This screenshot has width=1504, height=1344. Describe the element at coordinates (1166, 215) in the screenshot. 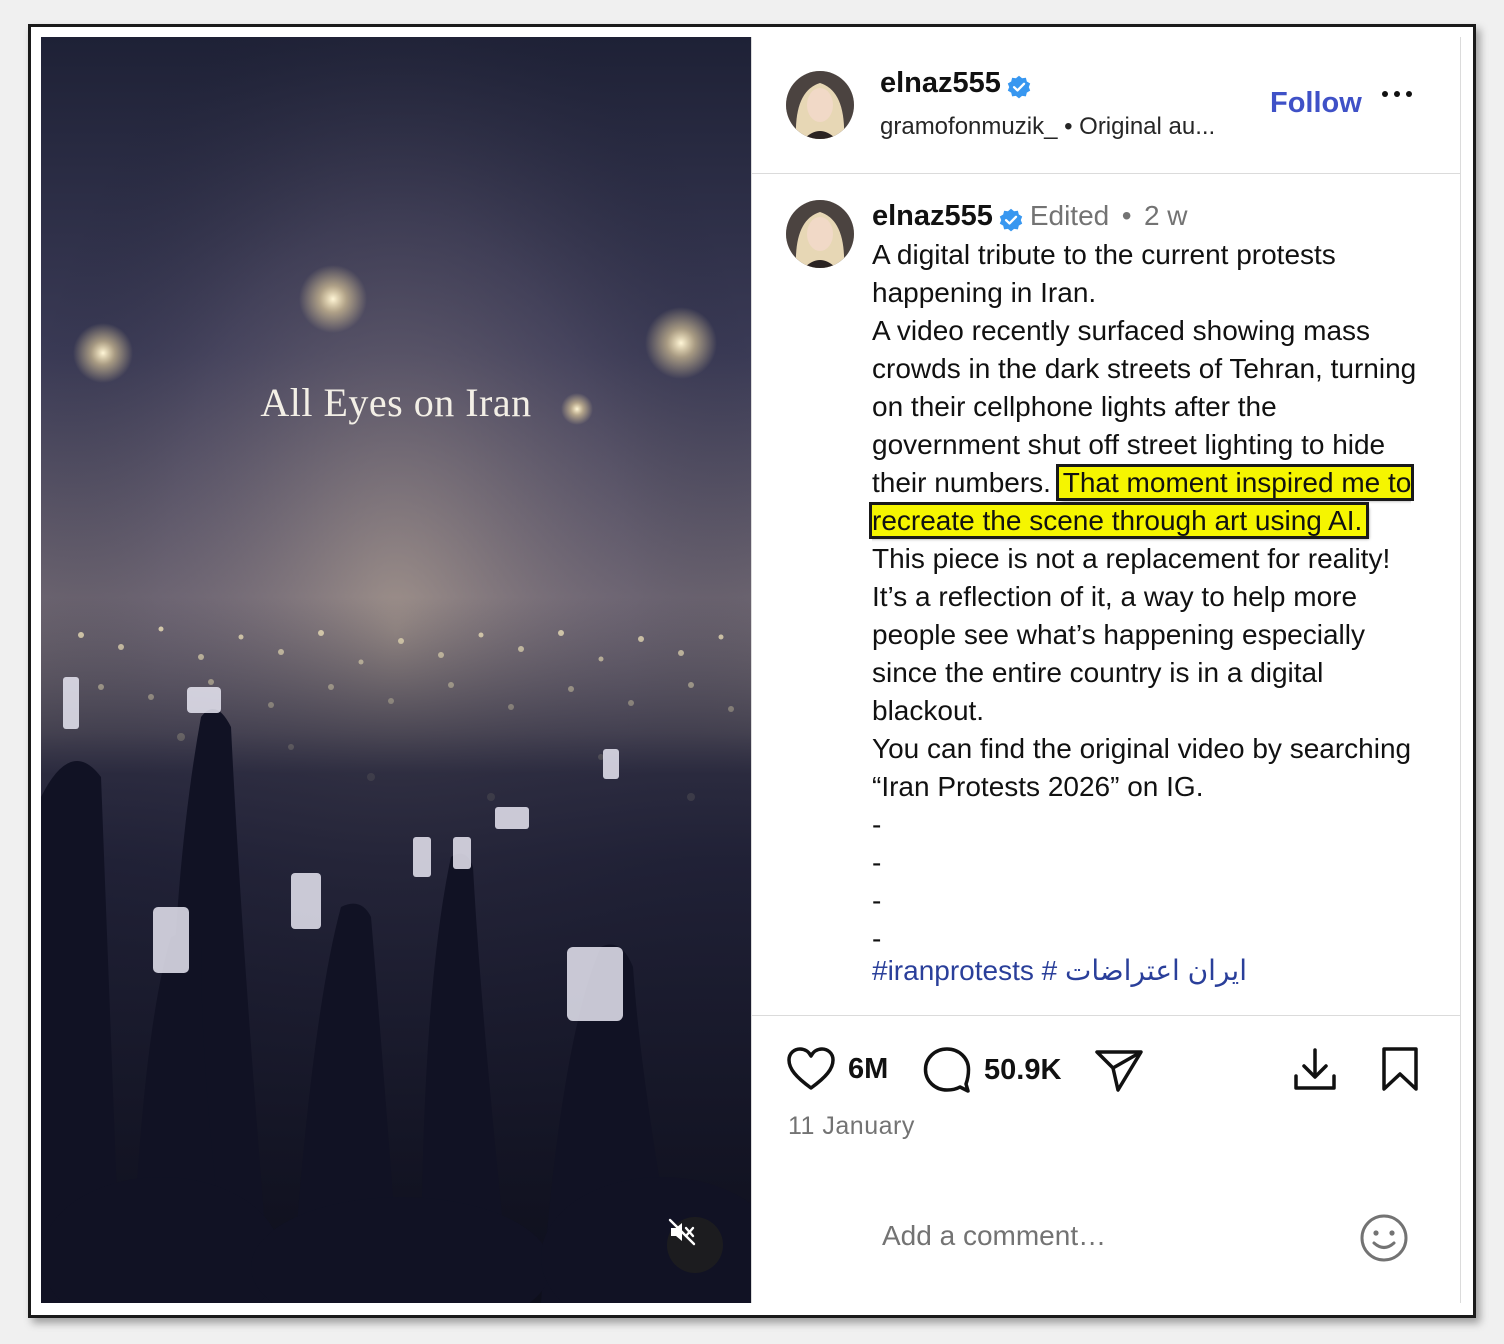

I see `post-age: 2 w` at that location.